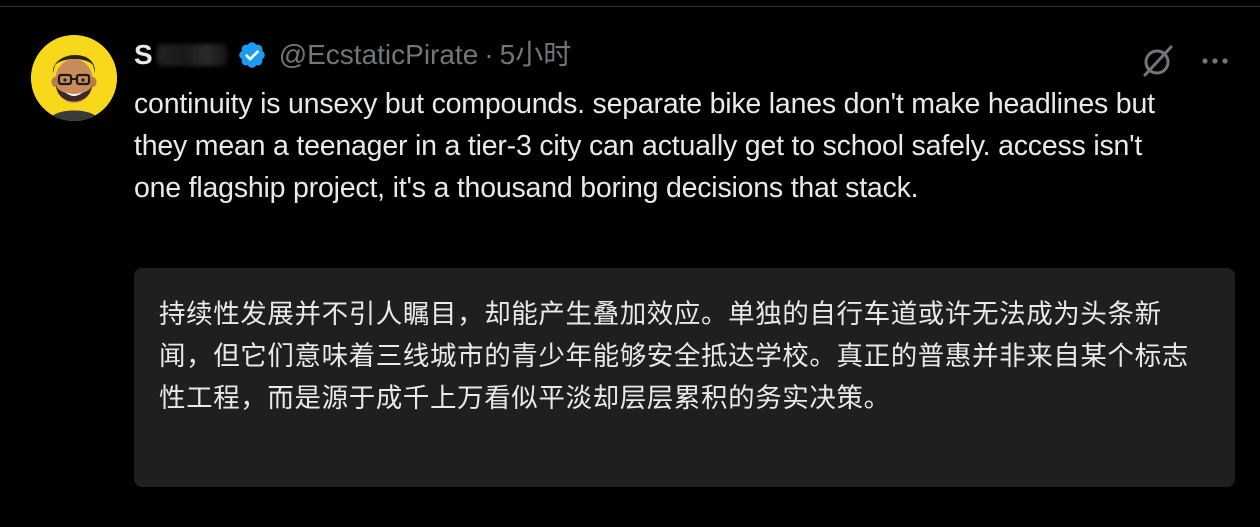 Image resolution: width=1260 pixels, height=527 pixels. What do you see at coordinates (536, 55) in the screenshot?
I see `timestamp: 5小时` at bounding box center [536, 55].